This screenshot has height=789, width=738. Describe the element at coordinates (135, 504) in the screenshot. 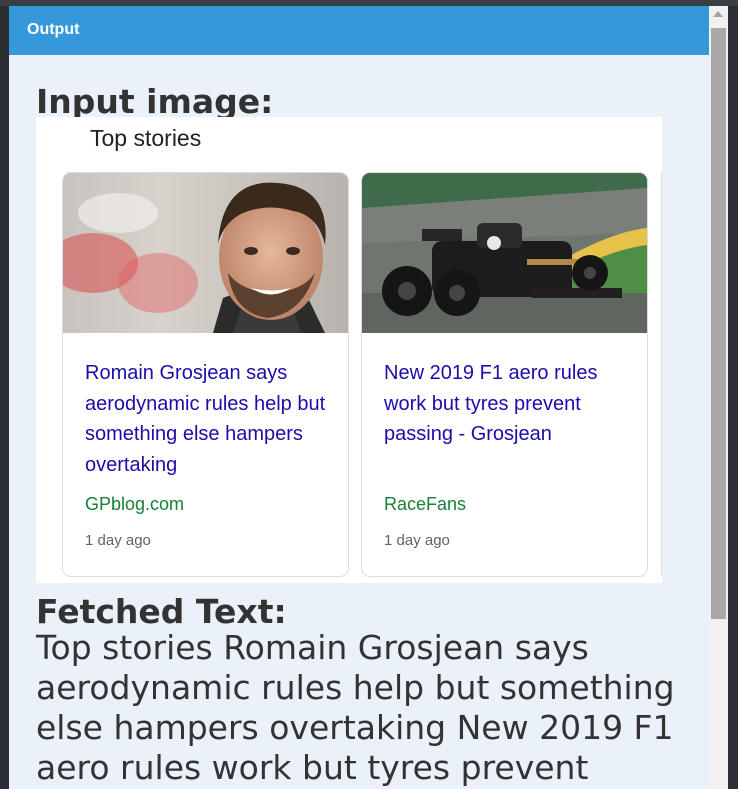

I see `story-source: GPblog.com` at that location.